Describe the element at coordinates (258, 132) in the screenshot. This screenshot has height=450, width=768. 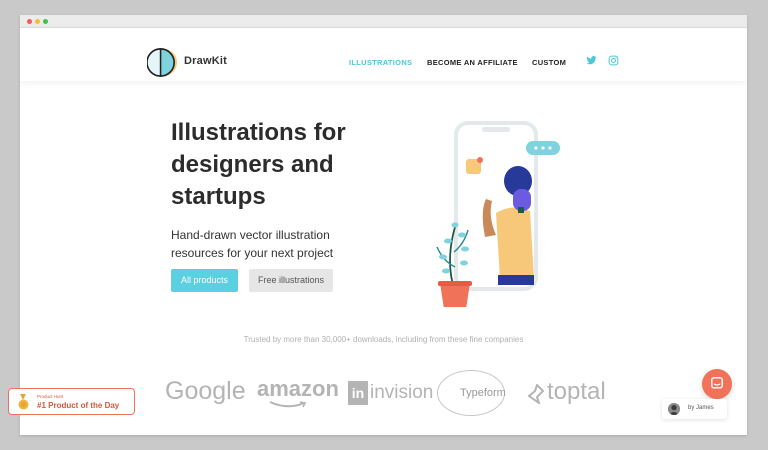
I see `hero-title-line: Illustrations for` at that location.